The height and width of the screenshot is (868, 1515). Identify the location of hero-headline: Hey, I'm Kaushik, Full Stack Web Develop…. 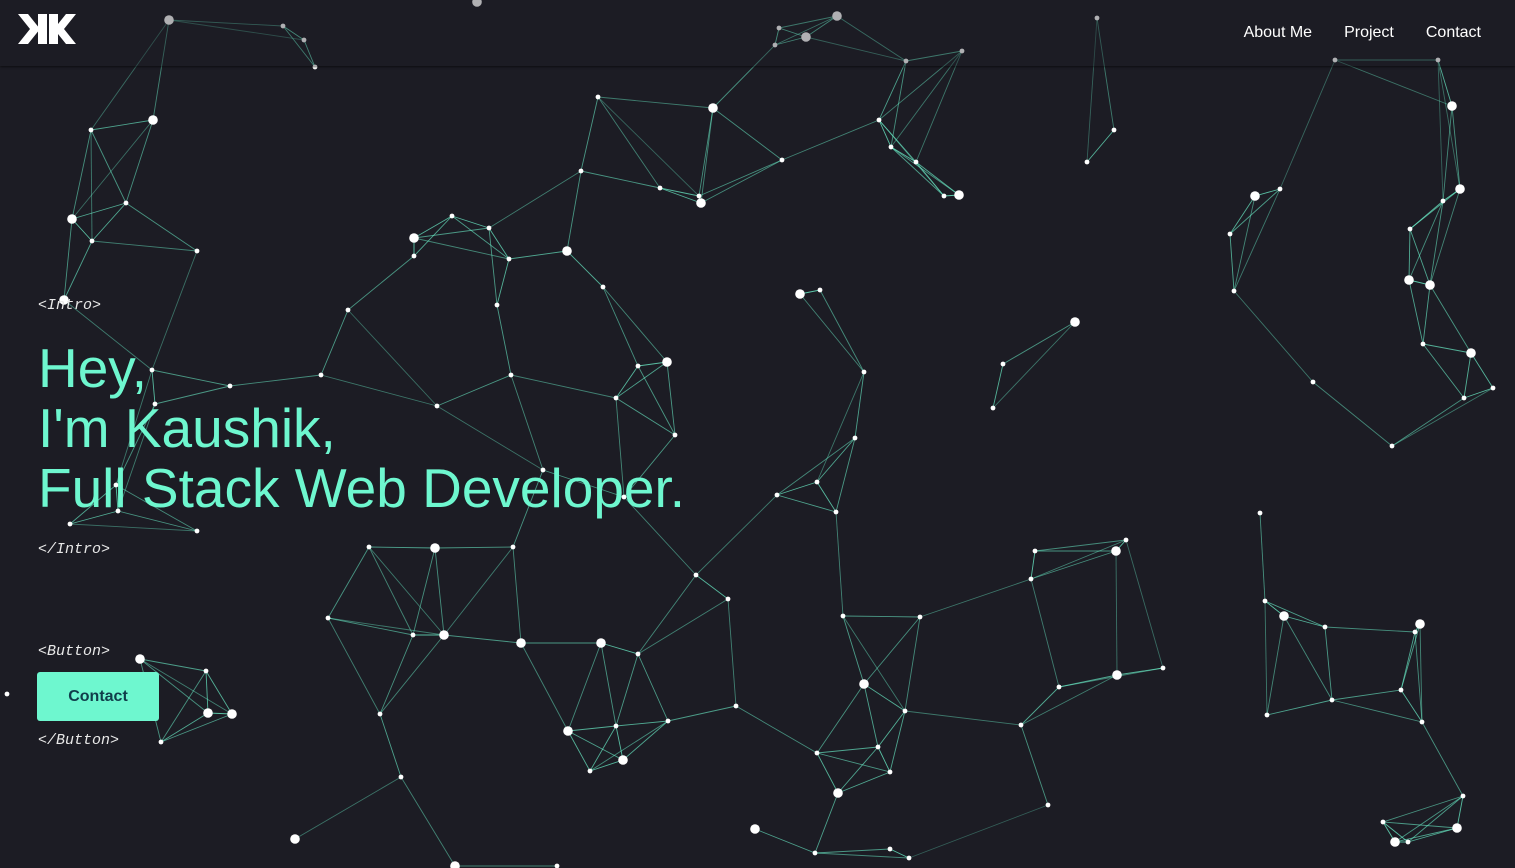
(361, 428).